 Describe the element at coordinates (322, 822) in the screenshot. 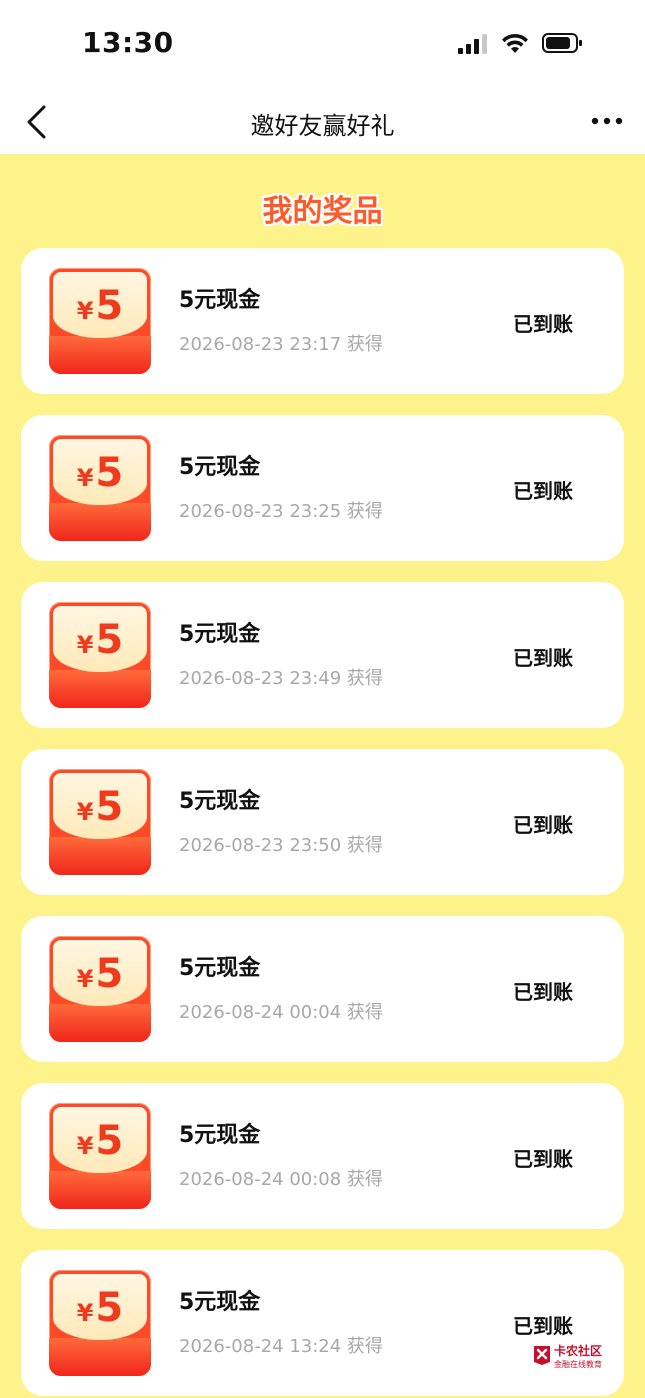

I see `reward-card: ¥5 5元现金 2026-08-23 23:50 获得 已到账` at that location.